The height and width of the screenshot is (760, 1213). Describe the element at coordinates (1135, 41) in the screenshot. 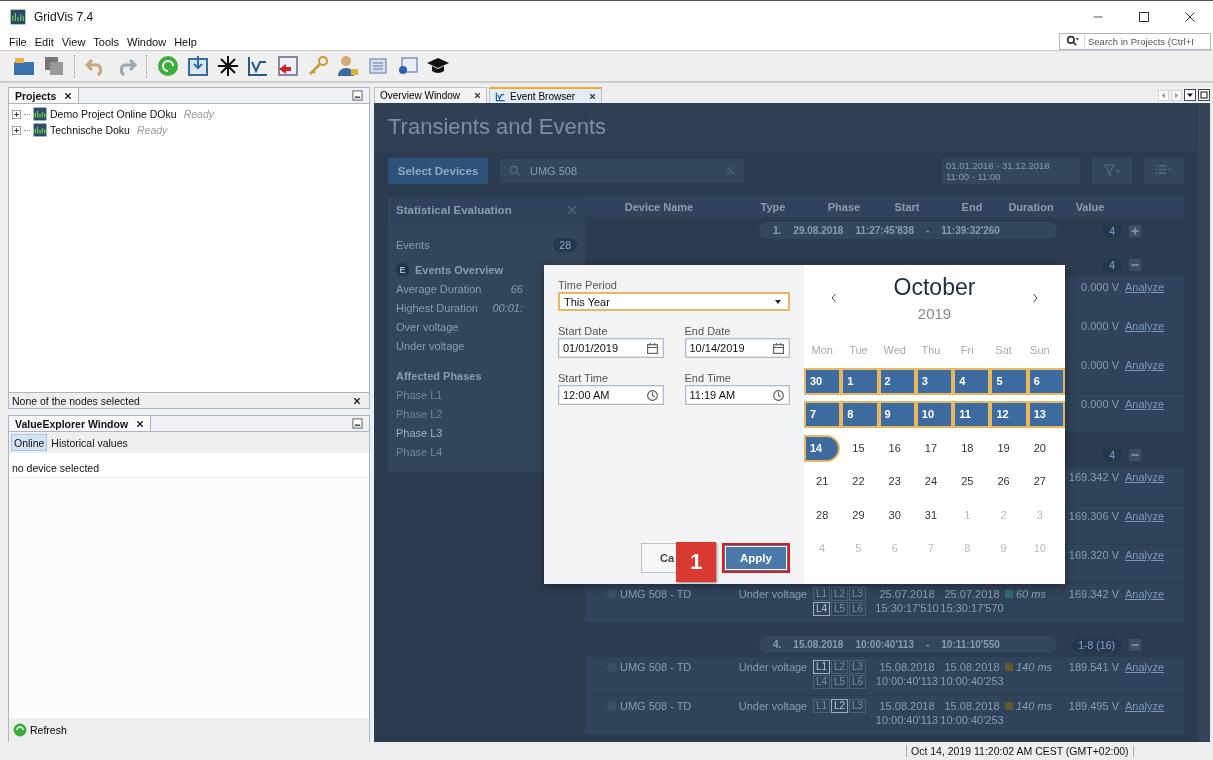

I see `search-field: Search in Projects (Ctrl+I` at that location.